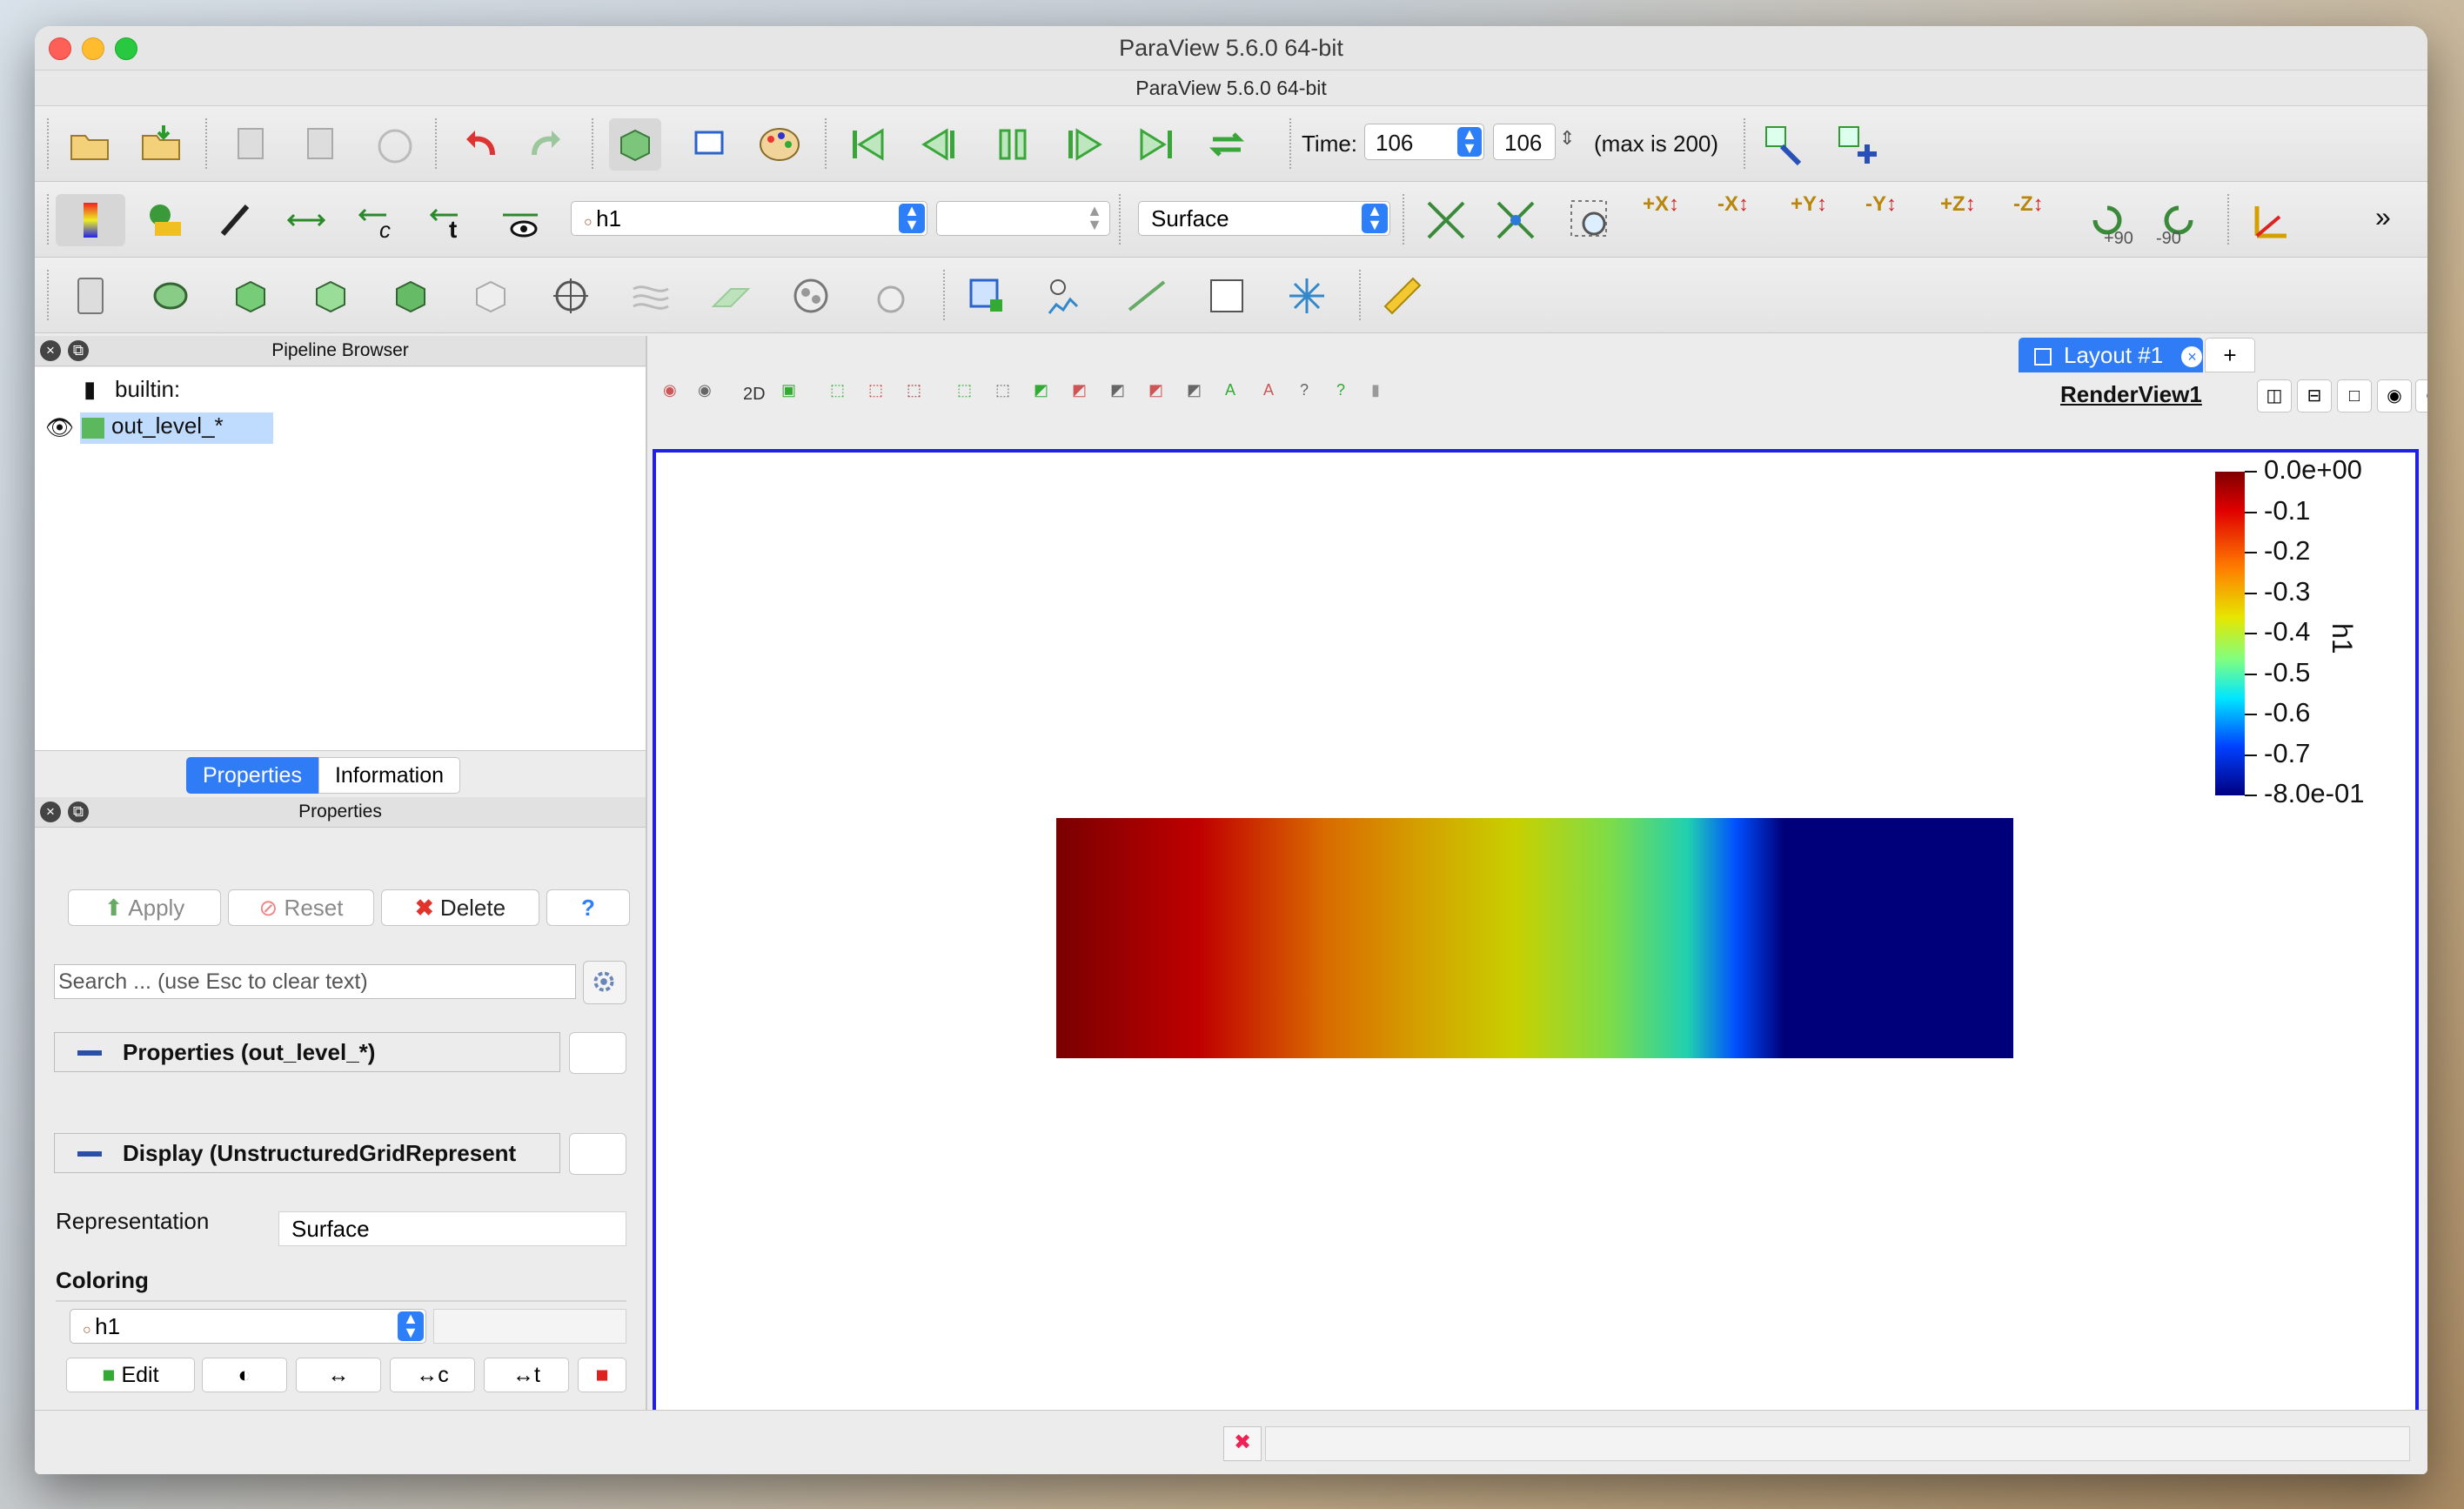 Image resolution: width=2464 pixels, height=1509 pixels. Describe the element at coordinates (1446, 220) in the screenshot. I see `reset-camera-closest-icon` at that location.